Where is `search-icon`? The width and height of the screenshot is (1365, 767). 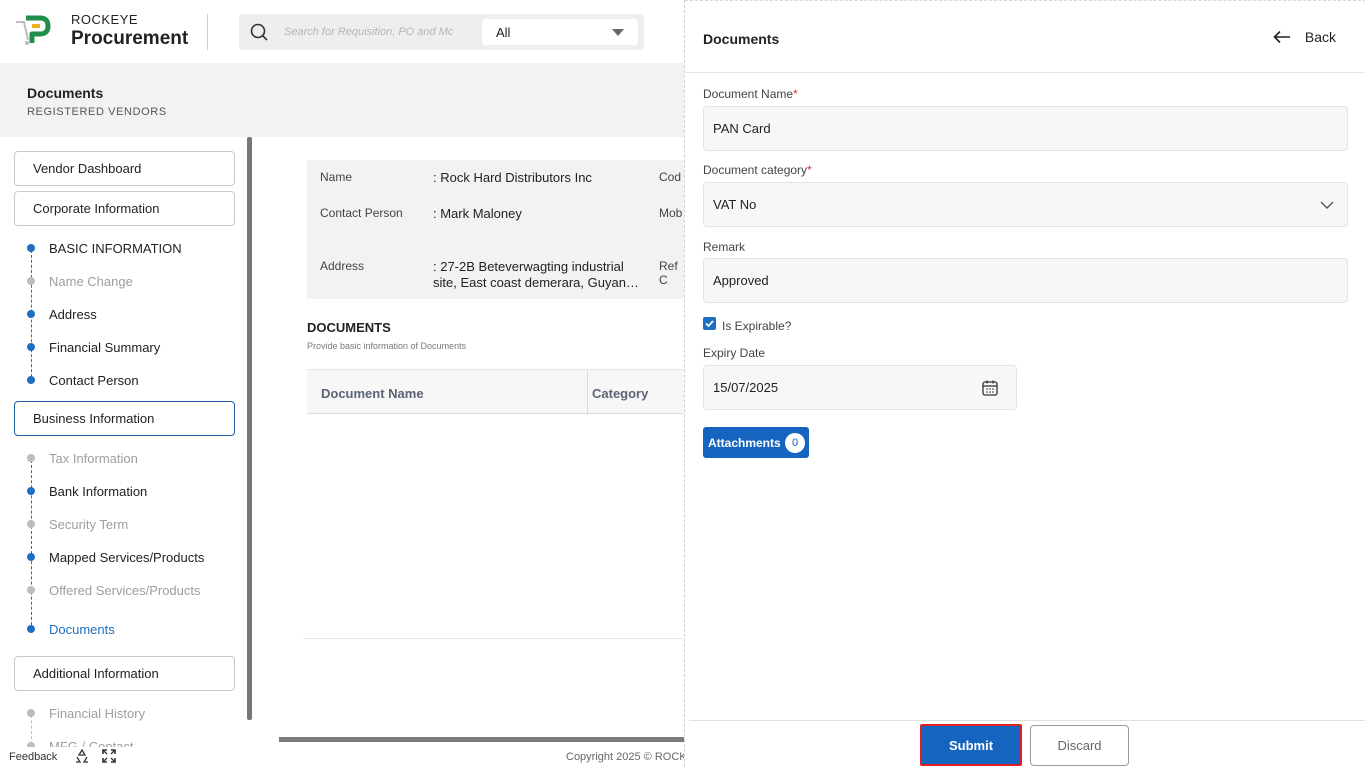 search-icon is located at coordinates (259, 32).